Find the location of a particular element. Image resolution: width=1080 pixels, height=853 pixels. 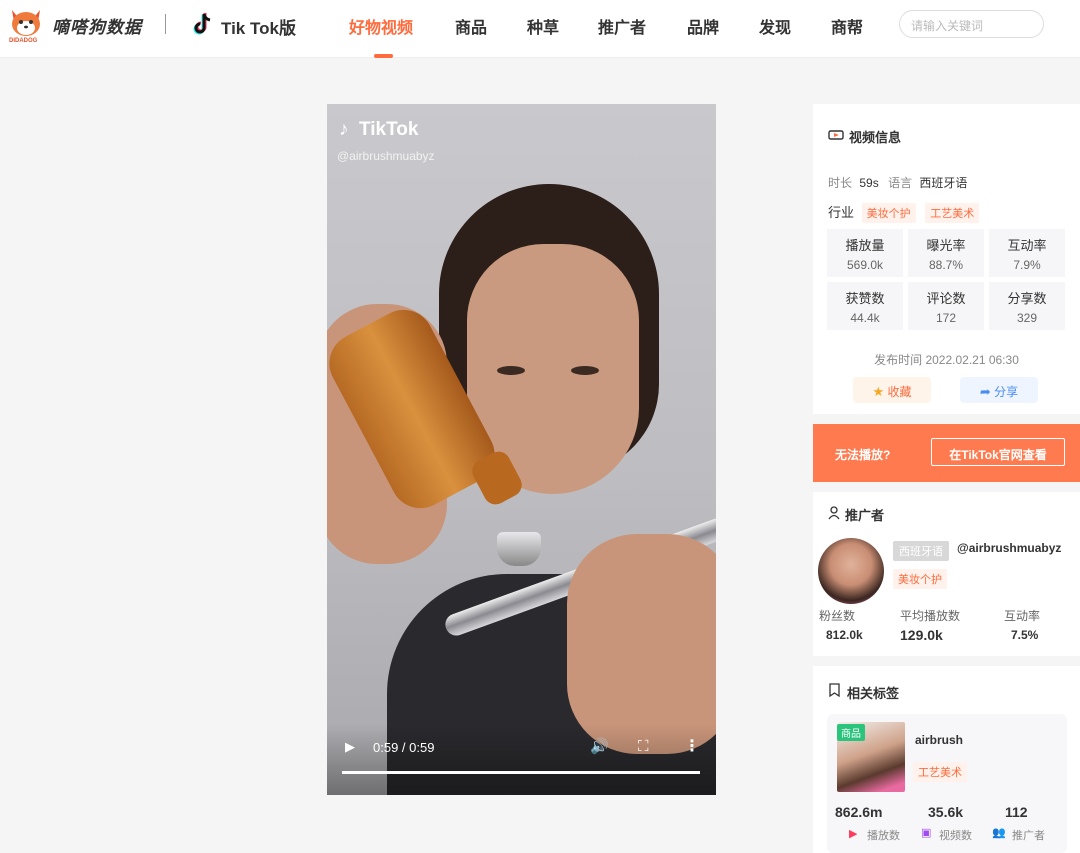

related-tags-title: 相关标签 is located at coordinates (873, 693).